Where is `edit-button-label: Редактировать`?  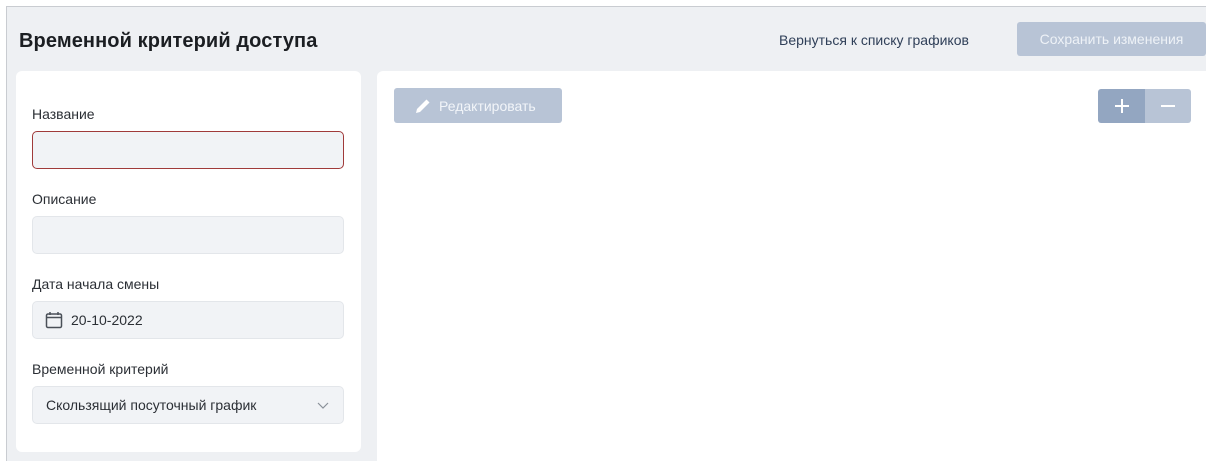 edit-button-label: Редактировать is located at coordinates (487, 105).